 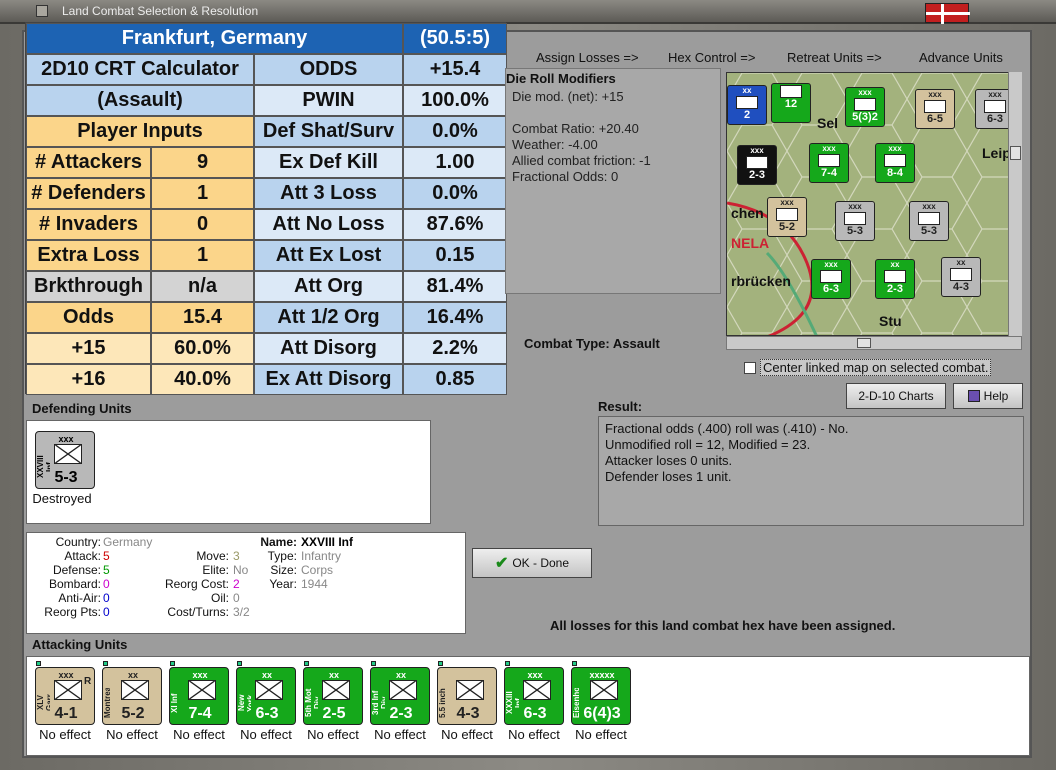 What do you see at coordinates (874, 343) in the screenshot?
I see `map-horizontal-scrollbar` at bounding box center [874, 343].